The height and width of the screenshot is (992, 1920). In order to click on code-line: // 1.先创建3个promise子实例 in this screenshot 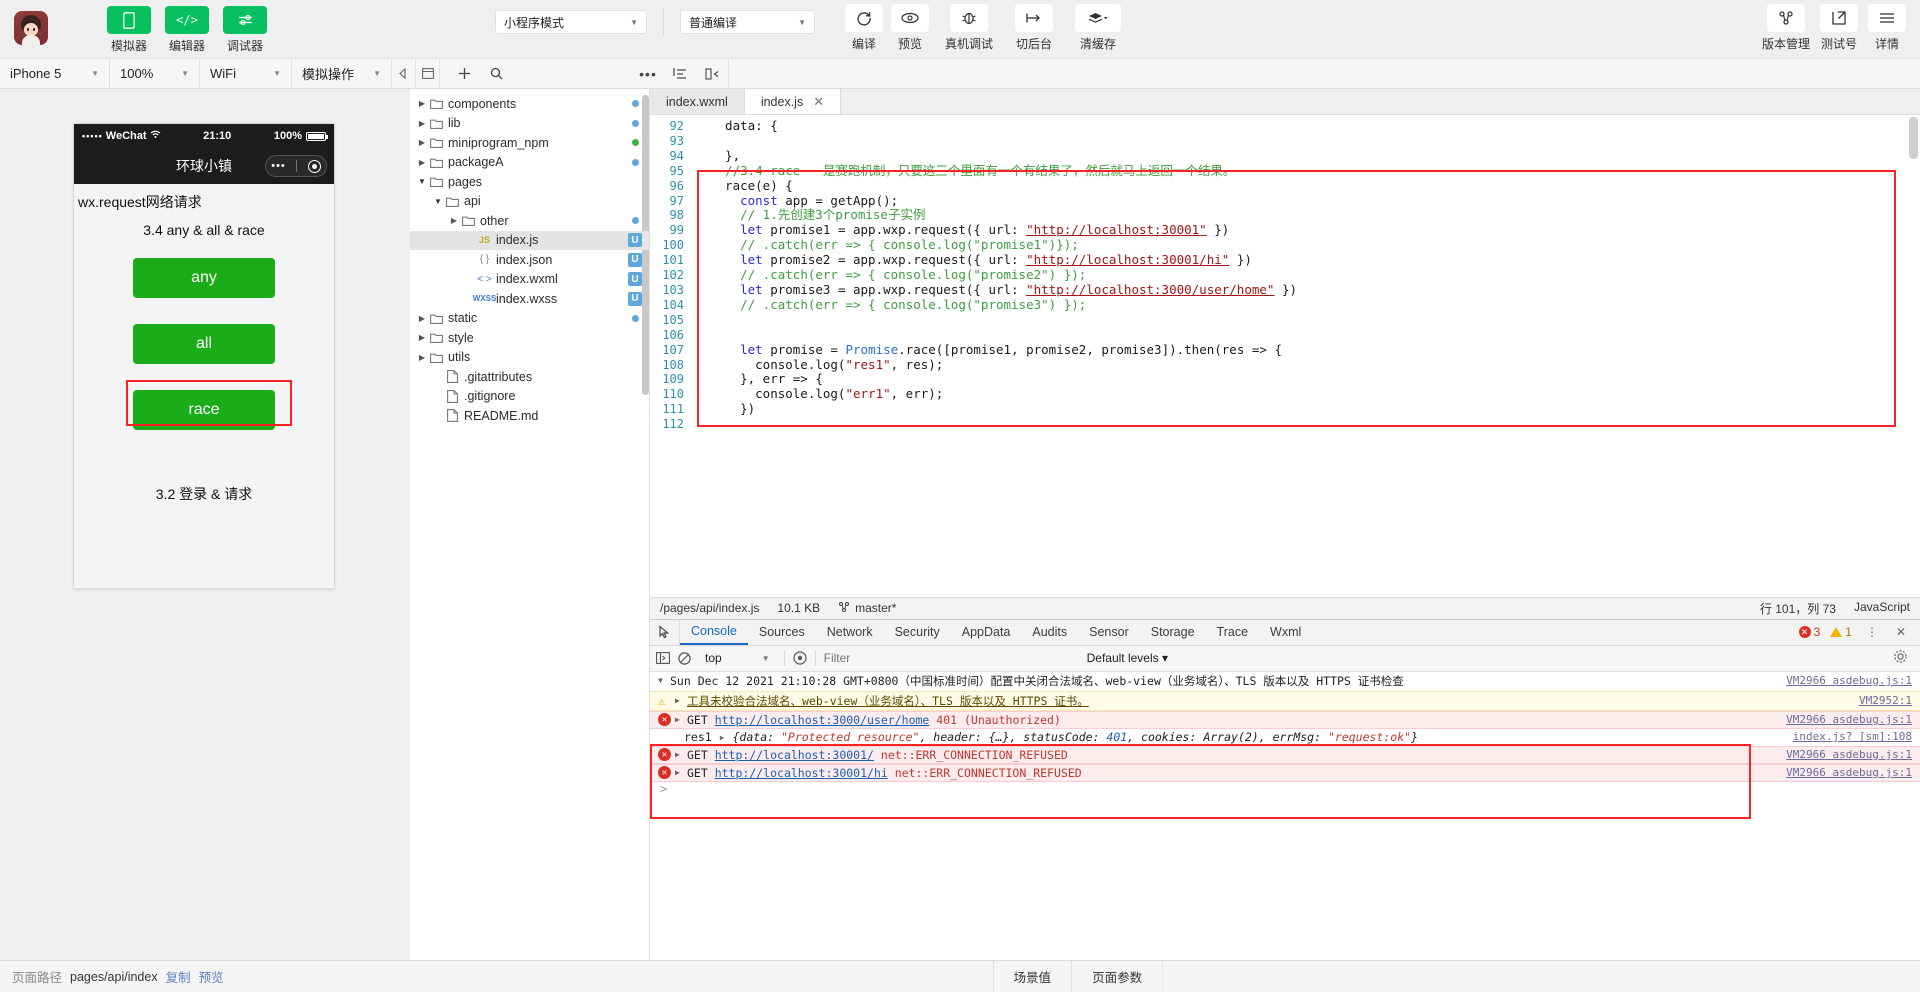, I will do `click(1315, 215)`.